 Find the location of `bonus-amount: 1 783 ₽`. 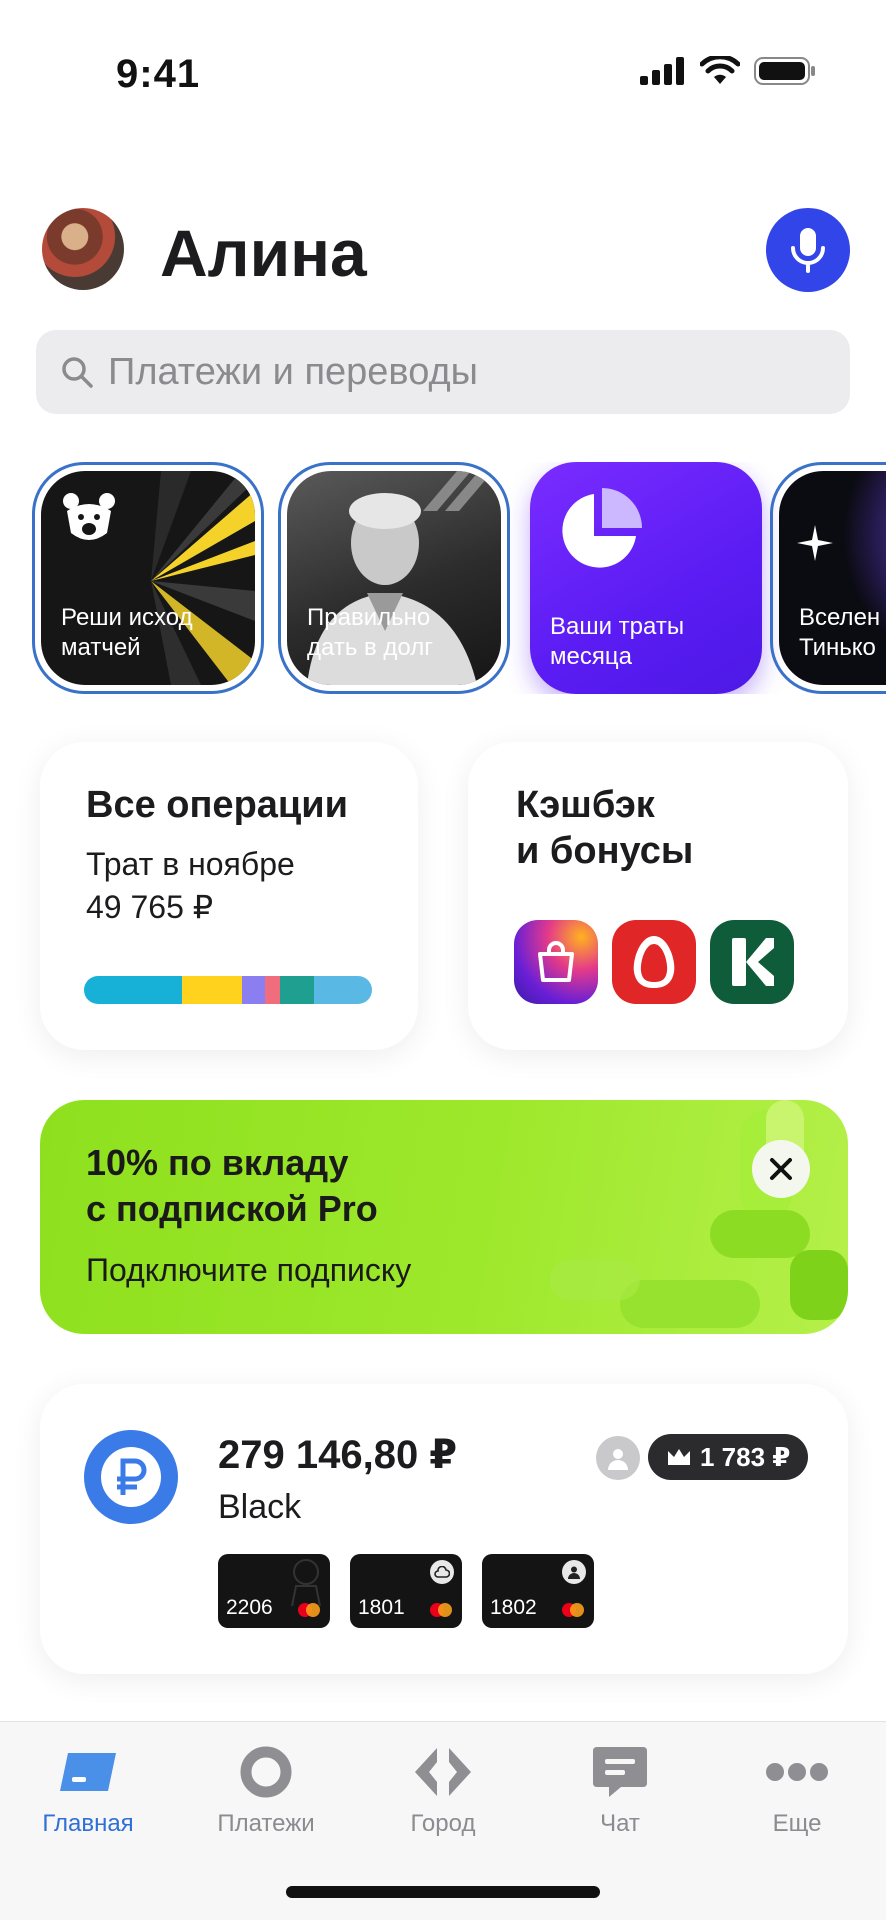

bonus-amount: 1 783 ₽ is located at coordinates (745, 1456).